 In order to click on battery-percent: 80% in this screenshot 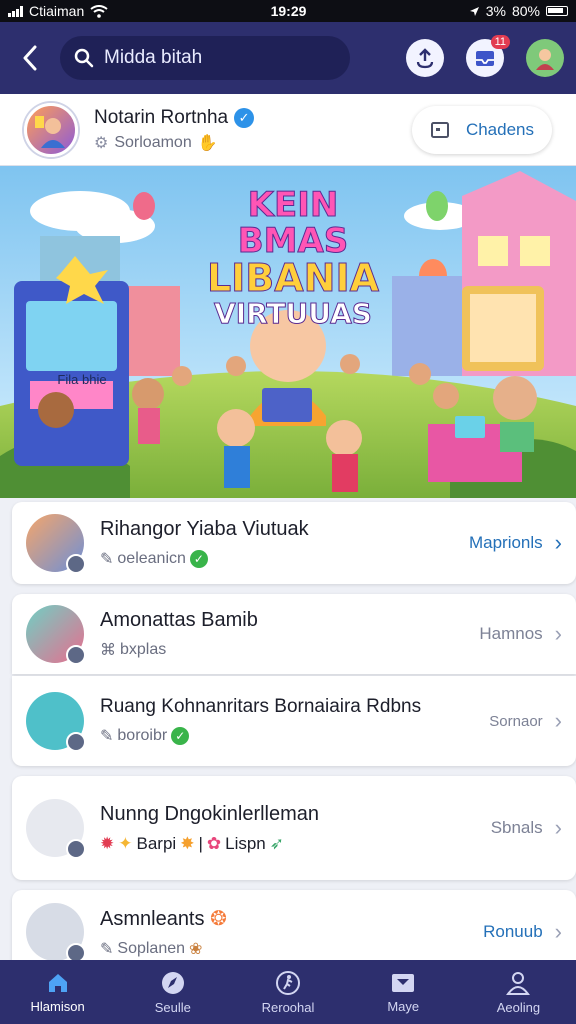, I will do `click(525, 11)`.